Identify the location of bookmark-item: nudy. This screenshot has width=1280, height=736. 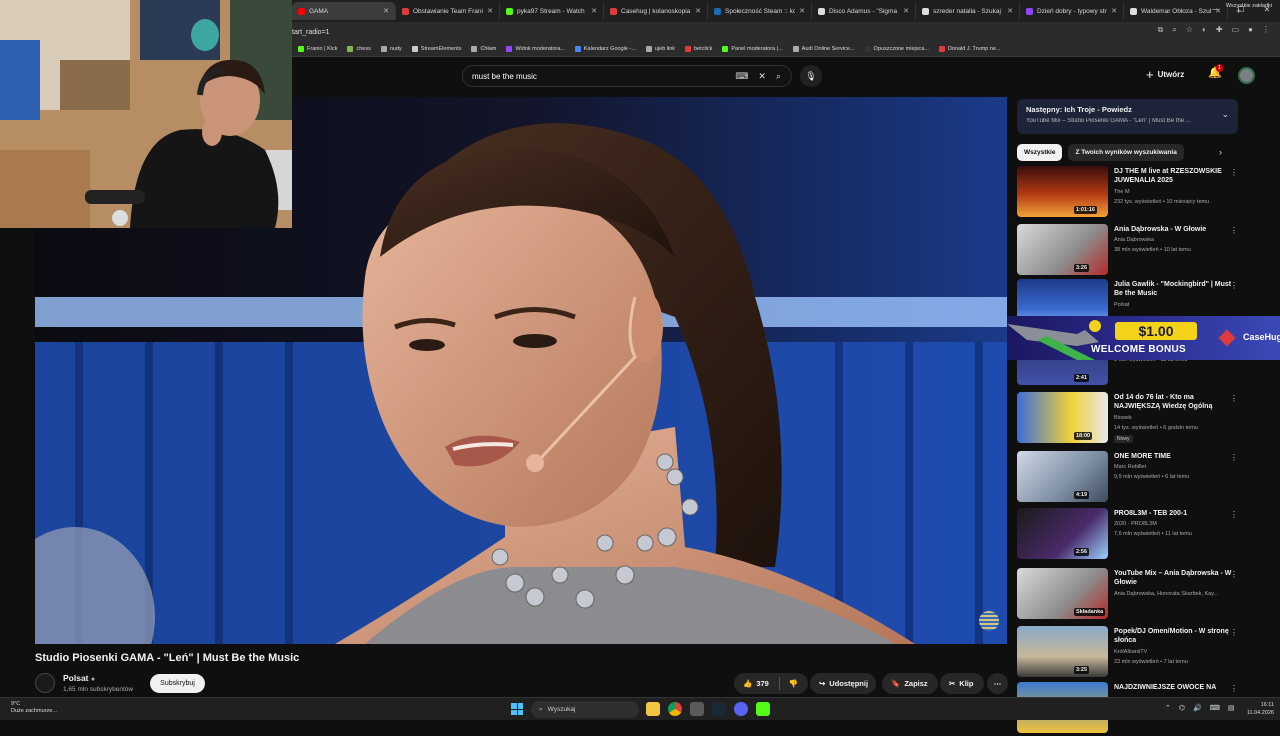
(391, 49).